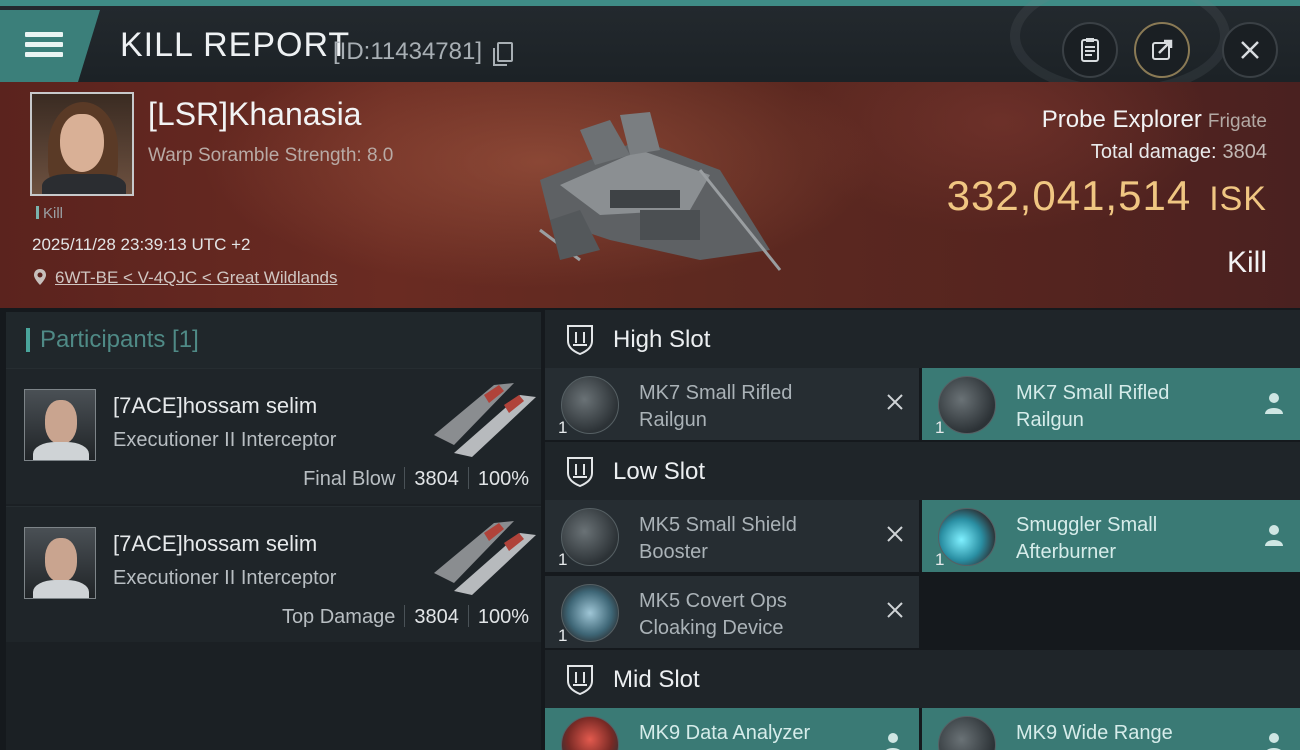 The height and width of the screenshot is (750, 1300). I want to click on total-damage-value: 3804, so click(1245, 152).